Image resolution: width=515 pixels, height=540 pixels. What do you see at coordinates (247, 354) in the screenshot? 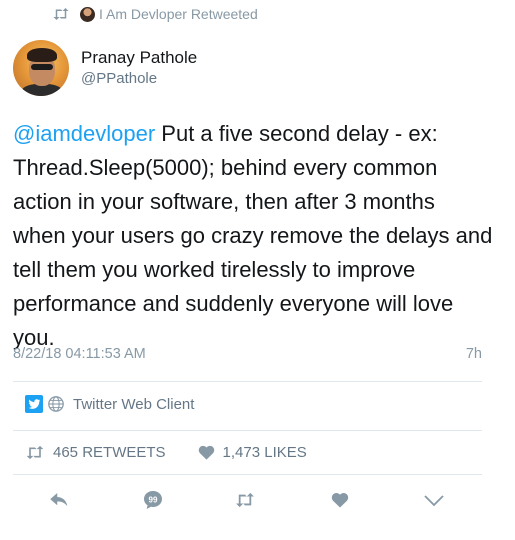
I see `tweet-meta: 8/22/18 04:11:53 AM 7h` at bounding box center [247, 354].